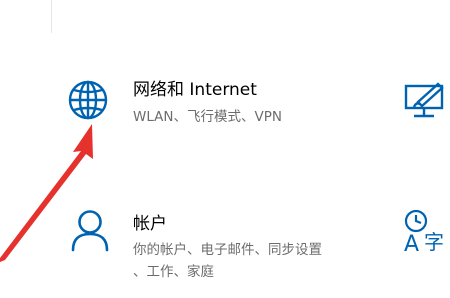 The image size is (450, 298). I want to click on globe-icon, so click(96, 108).